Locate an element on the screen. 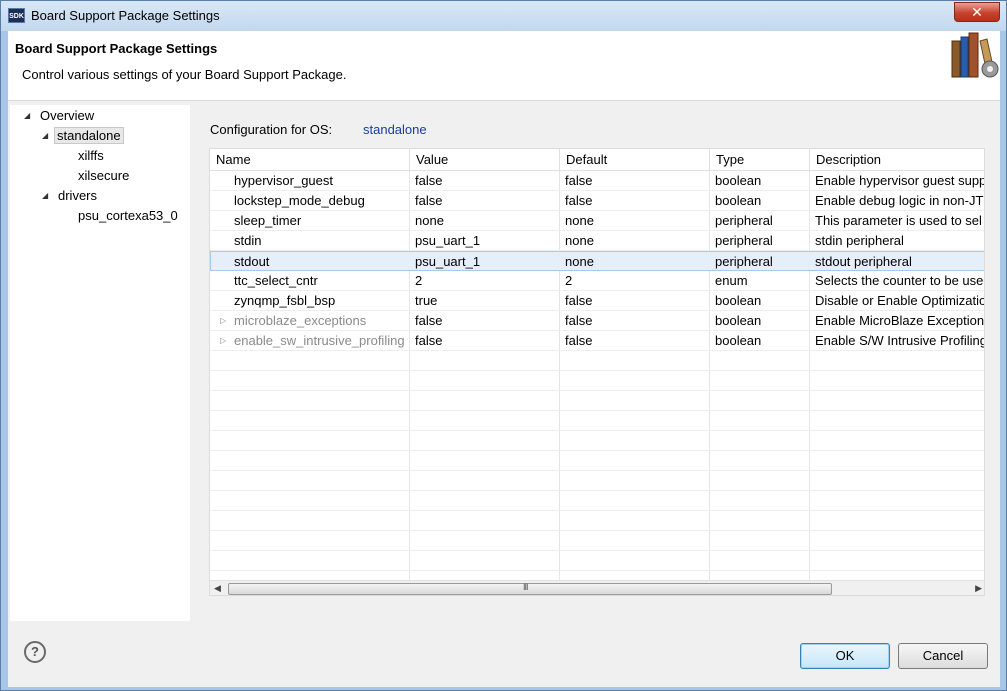 The image size is (1007, 691). cell-description: Enable hypervisor guest supp is located at coordinates (900, 180).